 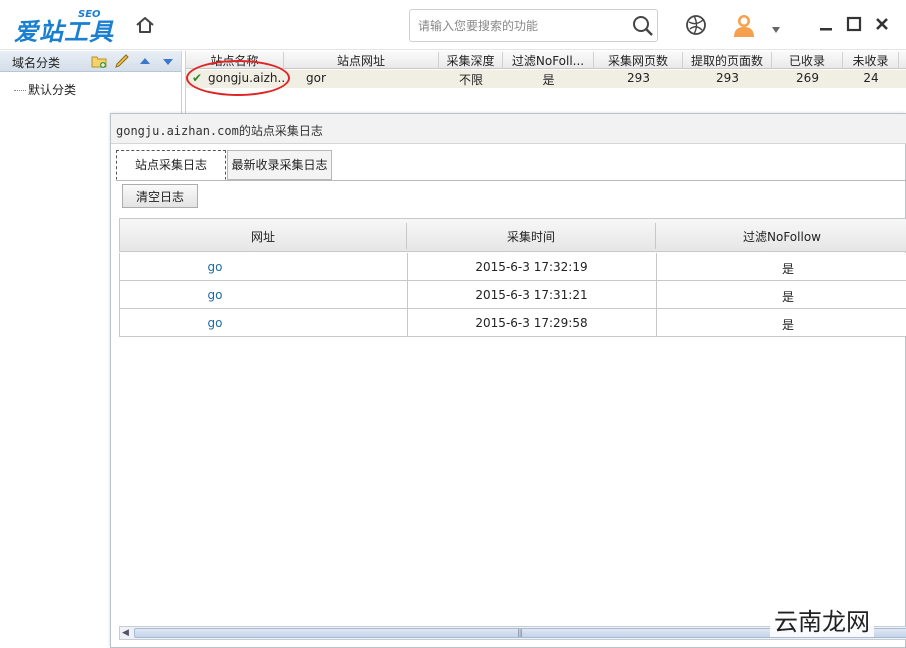 What do you see at coordinates (508, 129) in the screenshot?
I see `panel-title-bar: gongju.aizhan.com的站点采集日志` at bounding box center [508, 129].